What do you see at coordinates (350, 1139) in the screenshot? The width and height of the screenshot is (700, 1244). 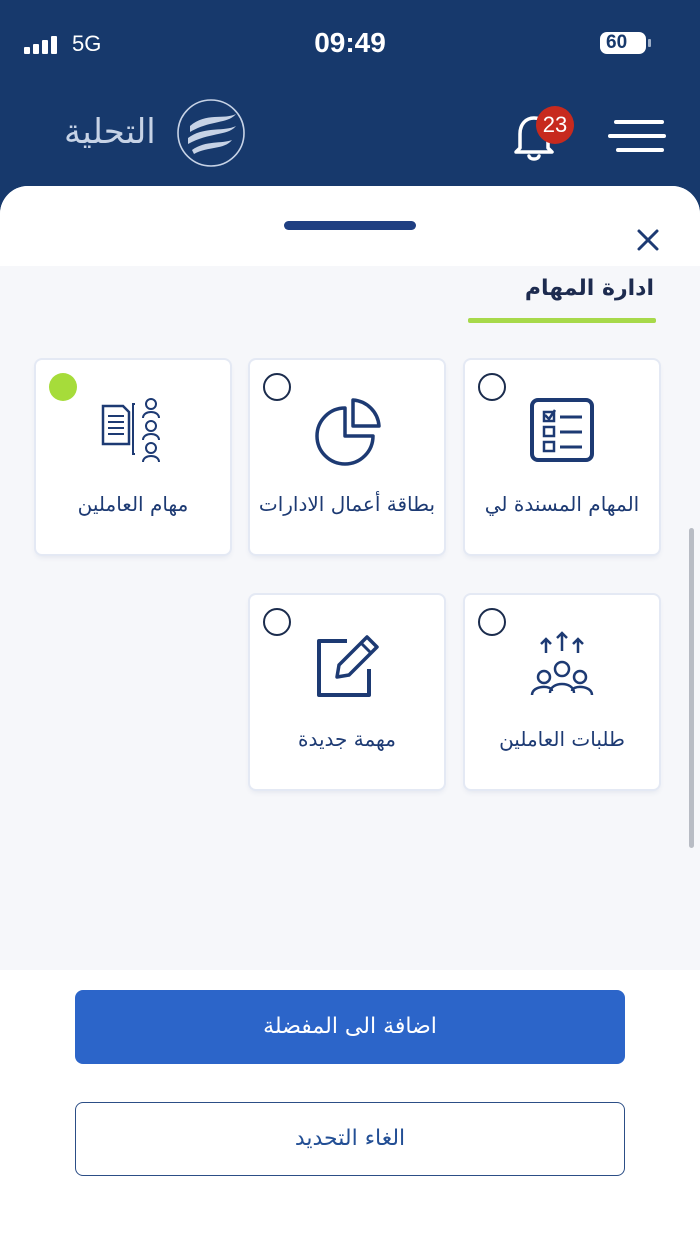 I see `cancel-selection-button: الغاء التحديد` at bounding box center [350, 1139].